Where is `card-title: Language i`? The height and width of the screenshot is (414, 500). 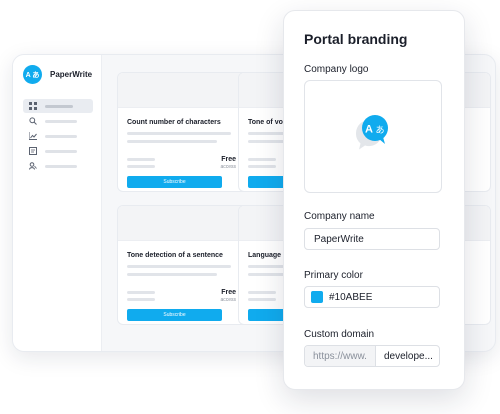 card-title: Language i is located at coordinates (266, 255).